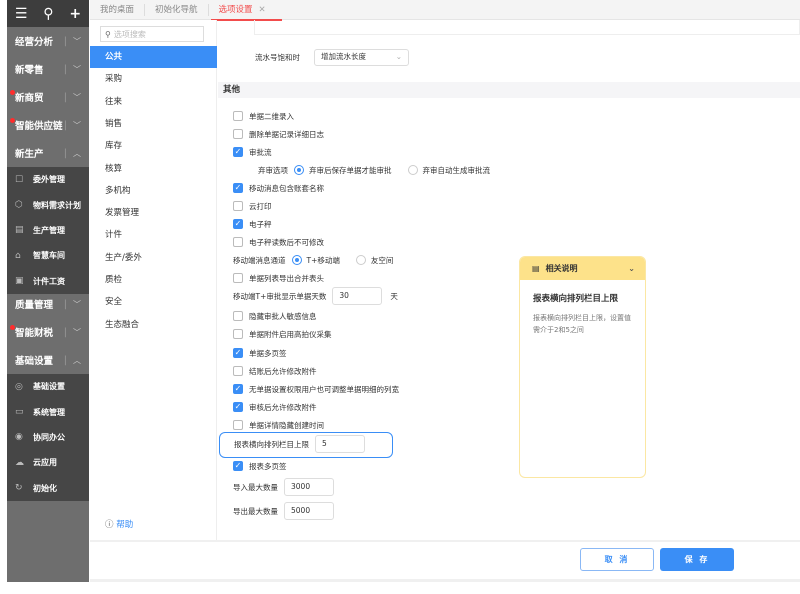  I want to click on sidebar-item-label: 云应用, so click(45, 463).